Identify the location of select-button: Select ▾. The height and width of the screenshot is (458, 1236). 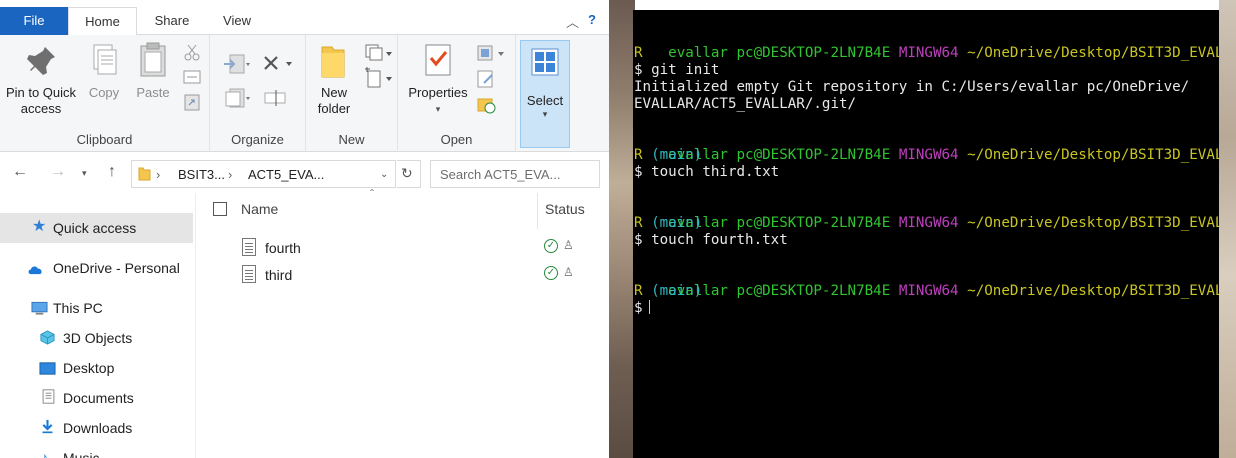
(545, 94).